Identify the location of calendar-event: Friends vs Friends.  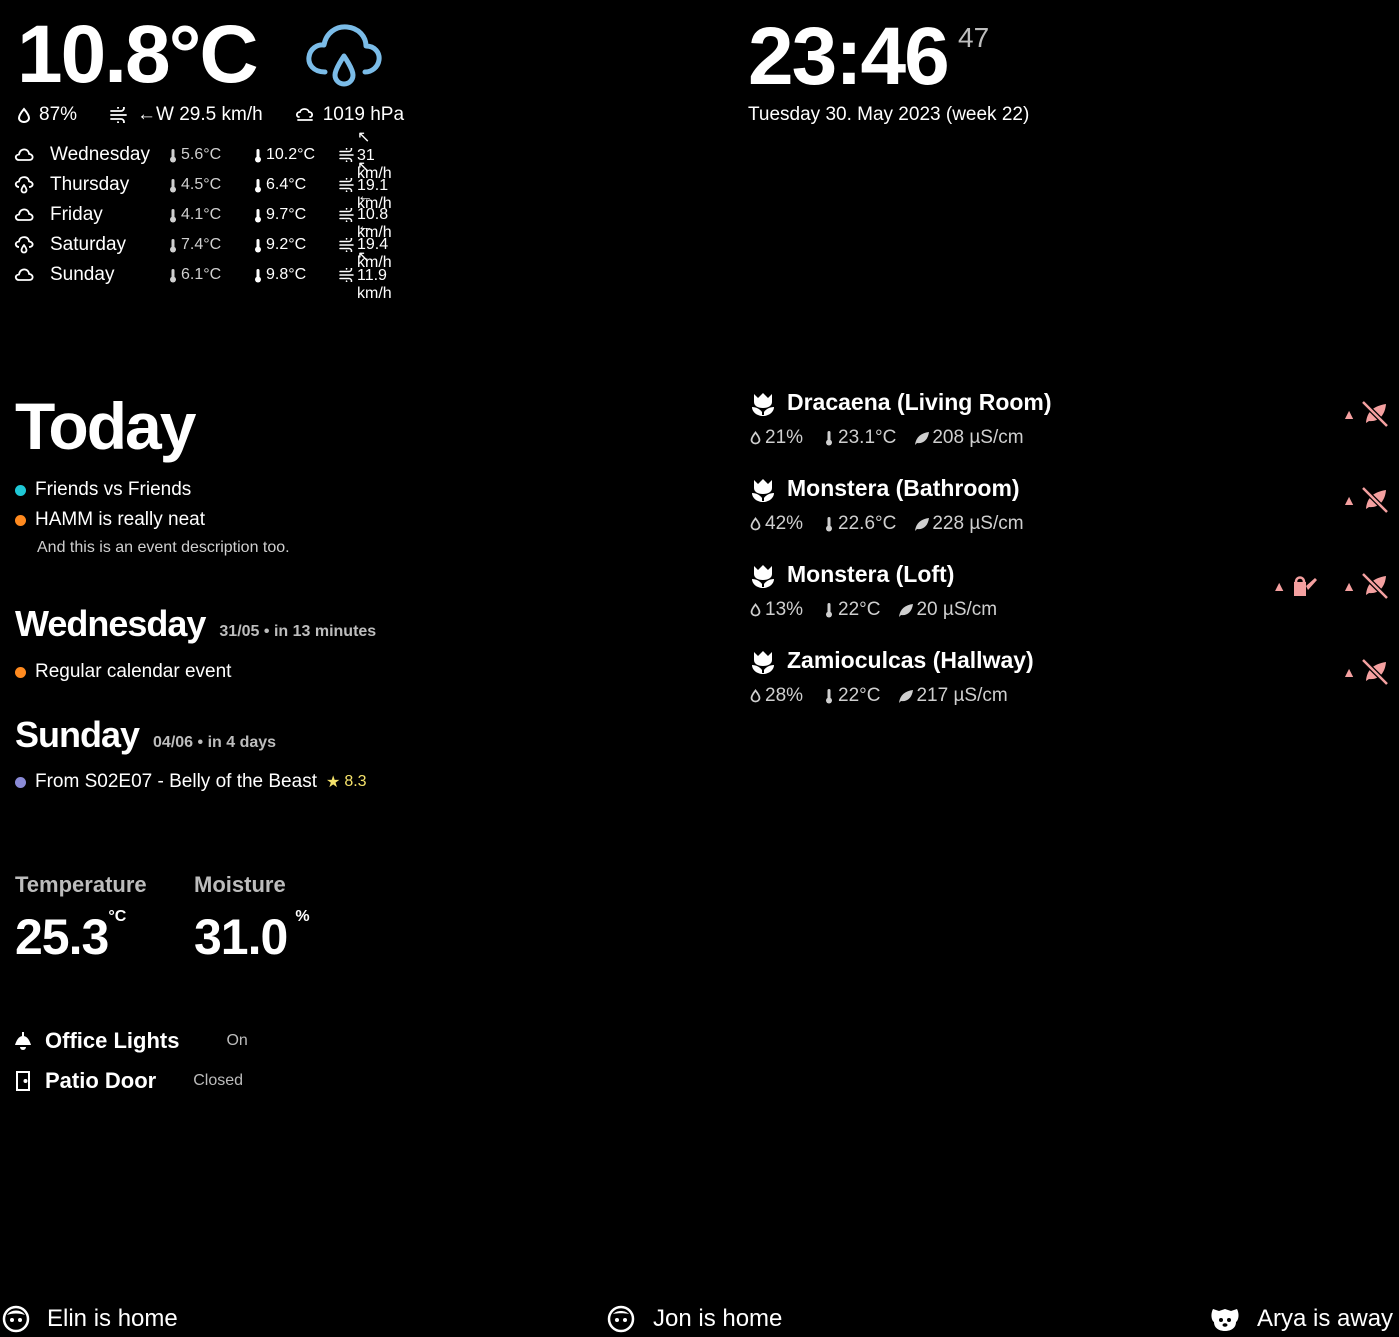
(103, 490).